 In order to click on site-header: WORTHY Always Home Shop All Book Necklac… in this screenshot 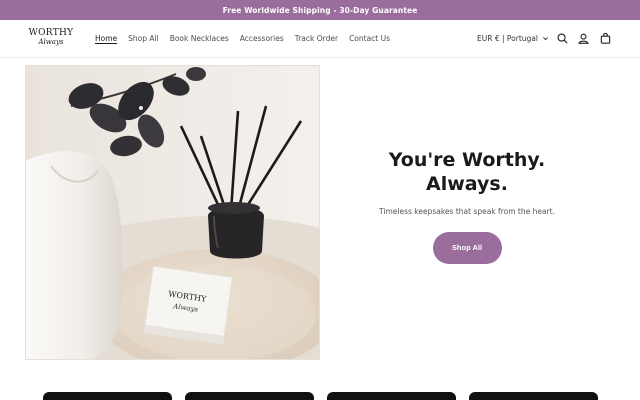, I will do `click(320, 39)`.